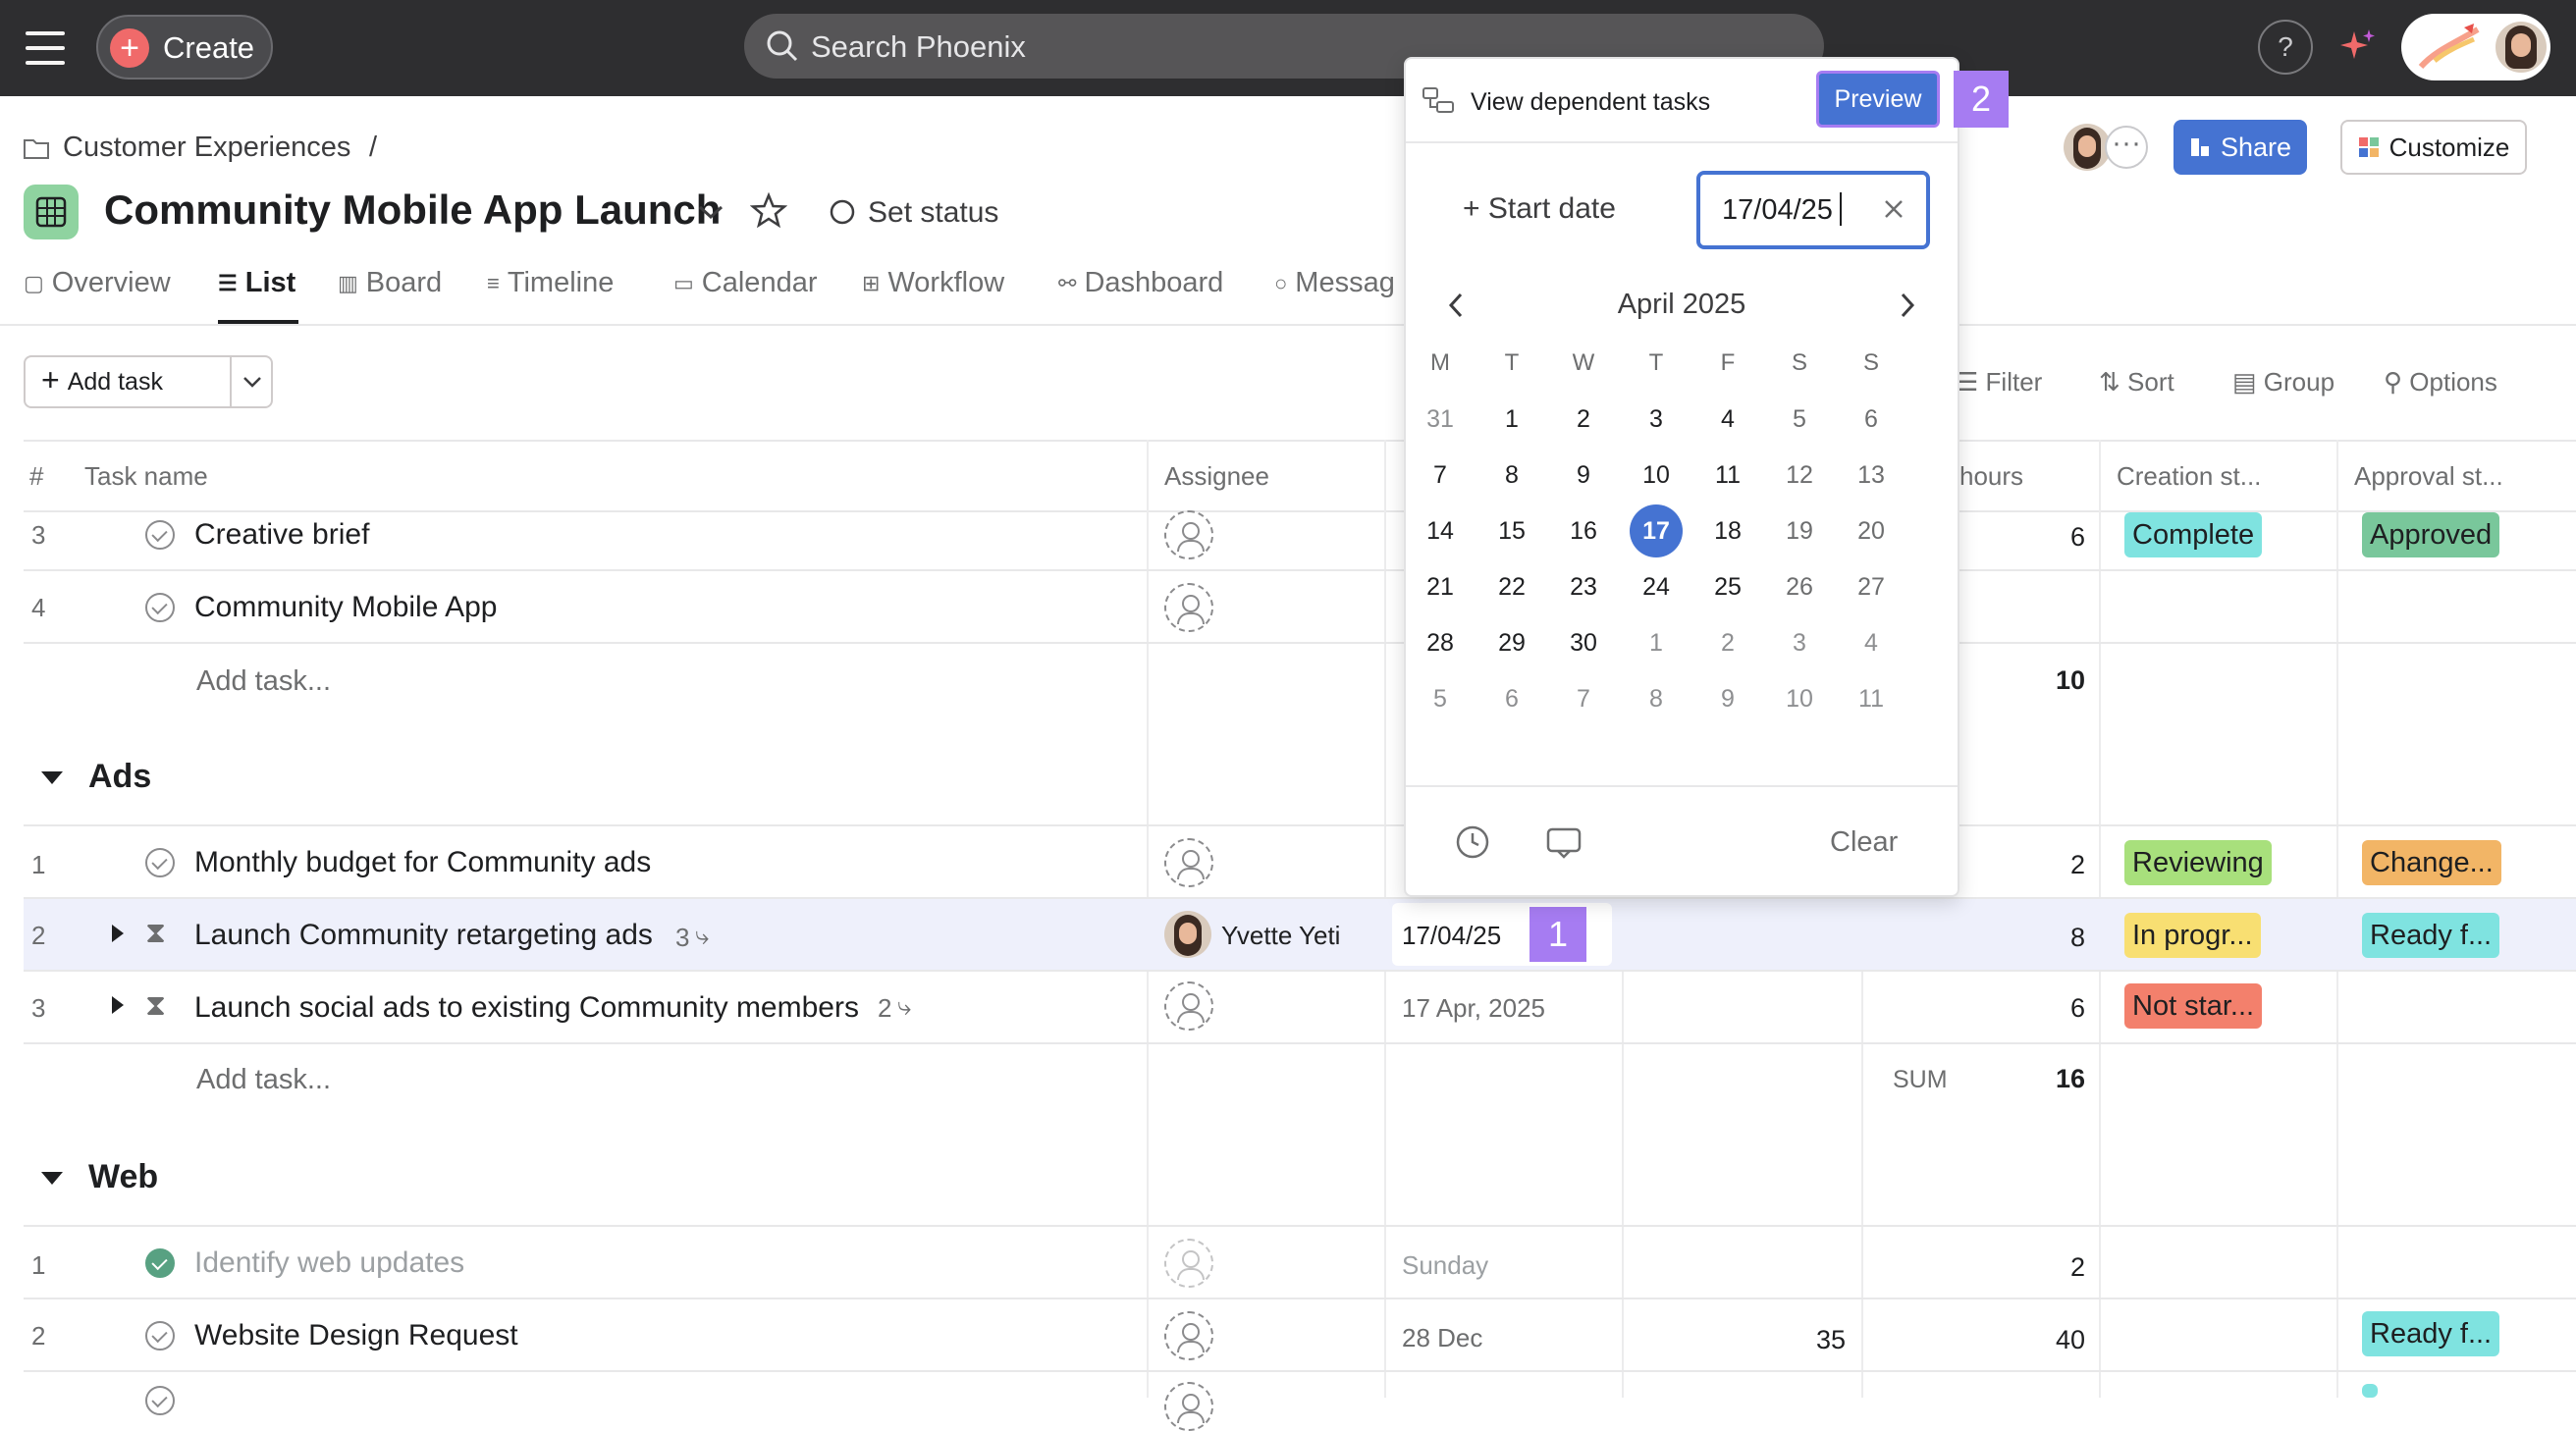  Describe the element at coordinates (710, 212) in the screenshot. I see `chevron-down-icon` at that location.